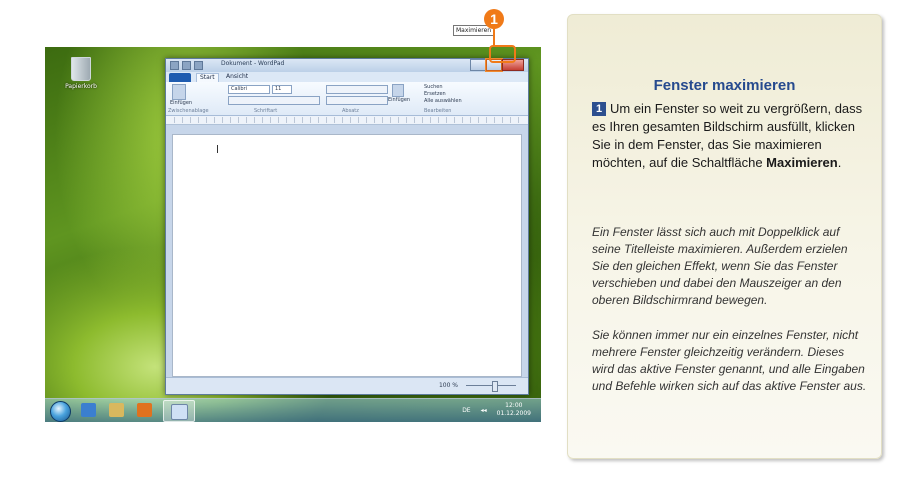  I want to click on file-menu-button, so click(180, 77).